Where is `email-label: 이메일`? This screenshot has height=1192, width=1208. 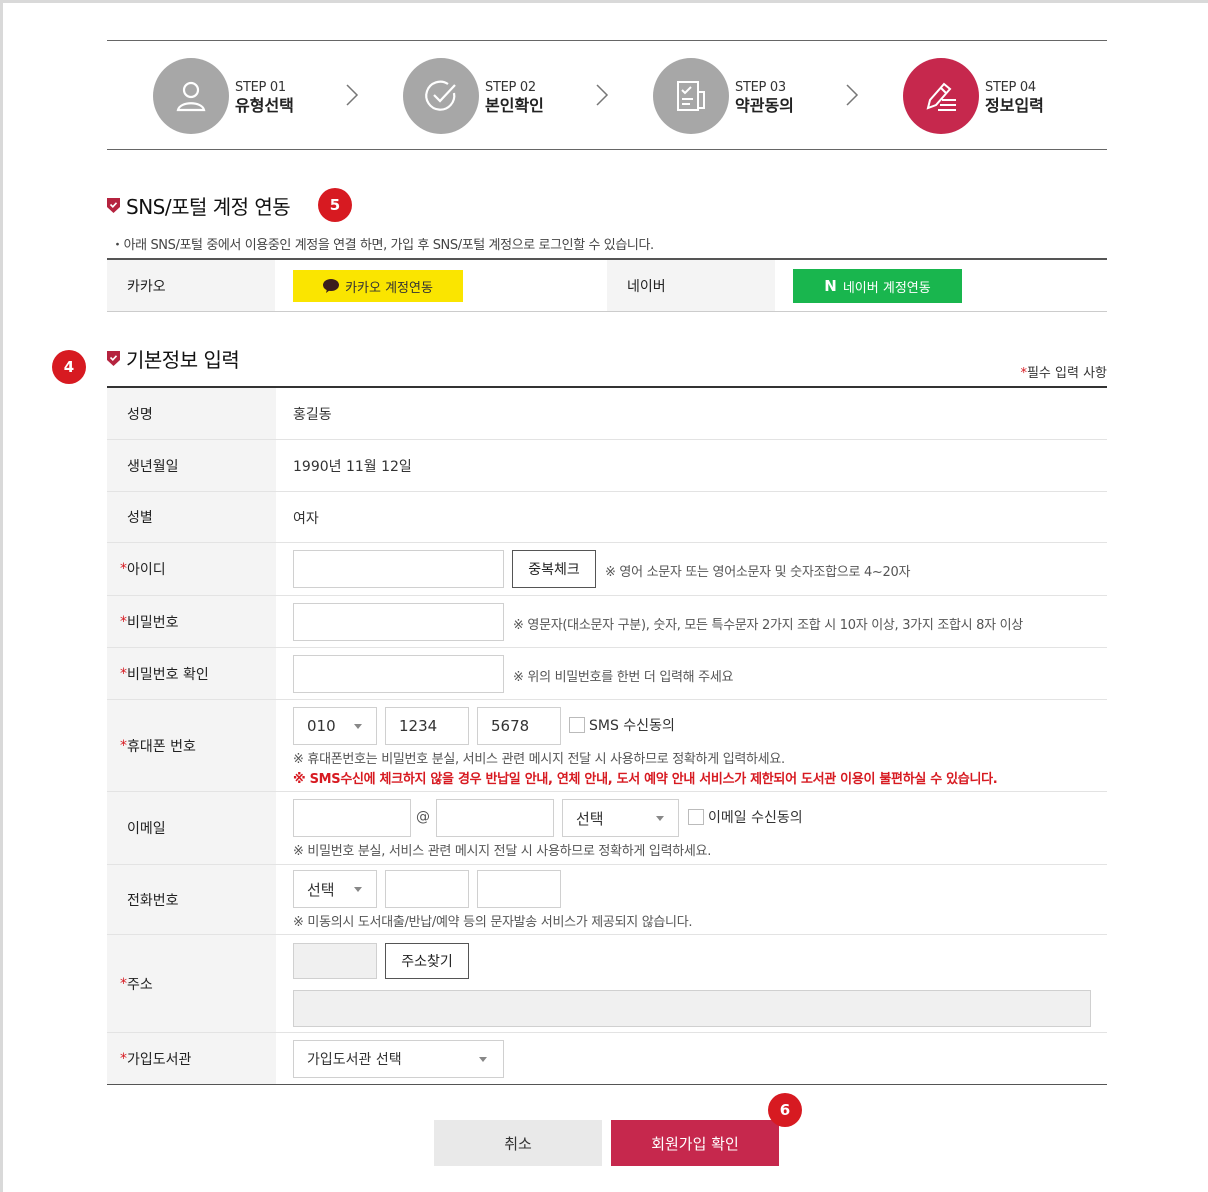
email-label: 이메일 is located at coordinates (191, 828).